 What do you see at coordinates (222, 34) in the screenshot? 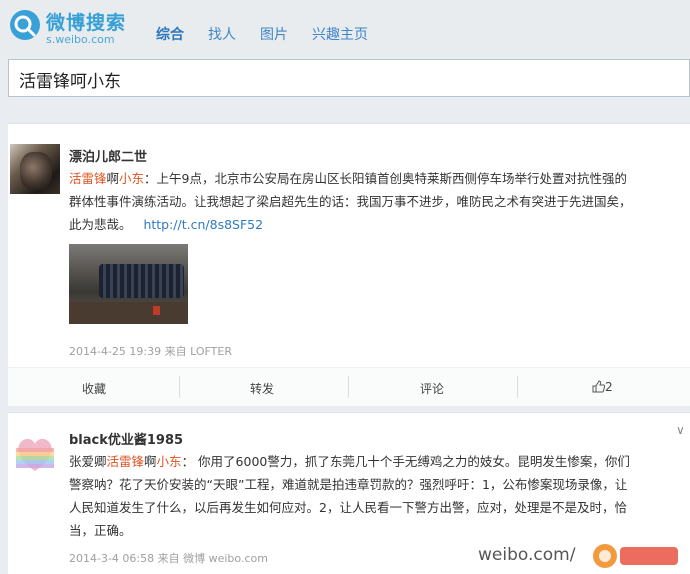
I see `tab-find-people: 找人` at bounding box center [222, 34].